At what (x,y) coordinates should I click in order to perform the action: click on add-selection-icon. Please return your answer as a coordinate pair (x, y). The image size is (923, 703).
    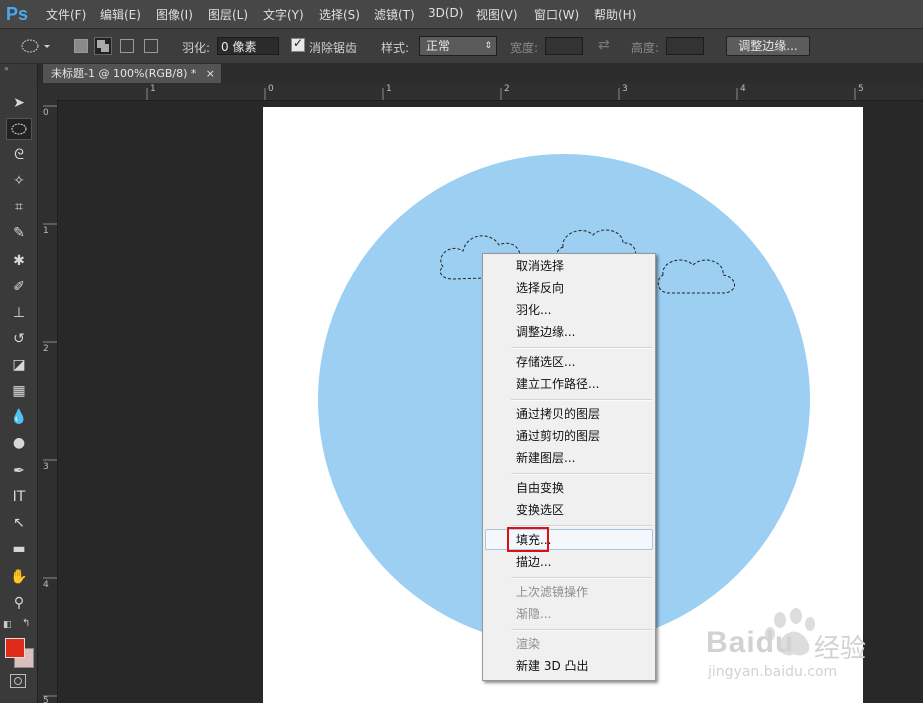
    Looking at the image, I should click on (103, 46).